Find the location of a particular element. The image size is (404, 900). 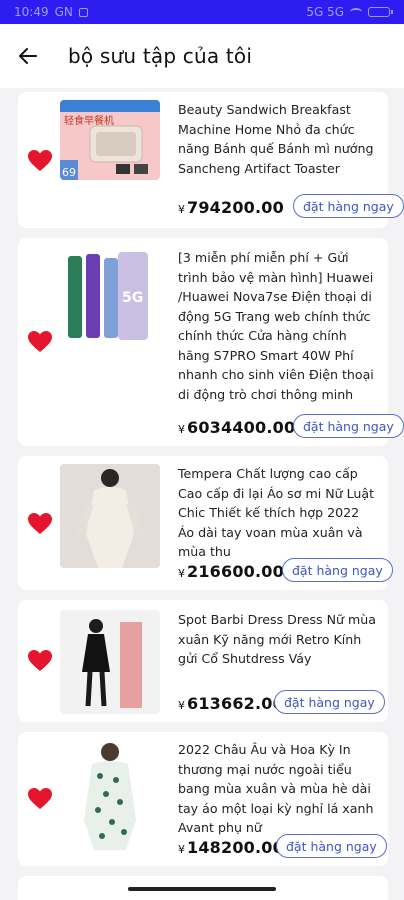

page-title: bộ sưu tập của tôi is located at coordinates (160, 56).